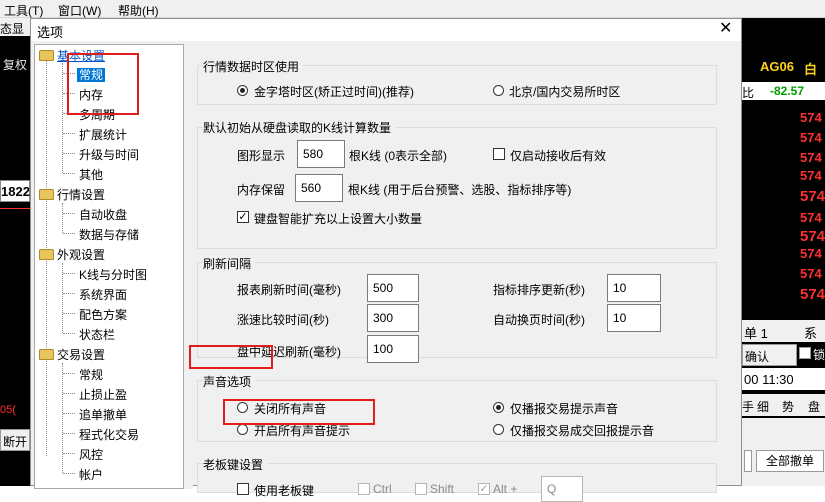 Image resolution: width=825 pixels, height=502 pixels. Describe the element at coordinates (748, 407) in the screenshot. I see `shou-label: 手` at that location.